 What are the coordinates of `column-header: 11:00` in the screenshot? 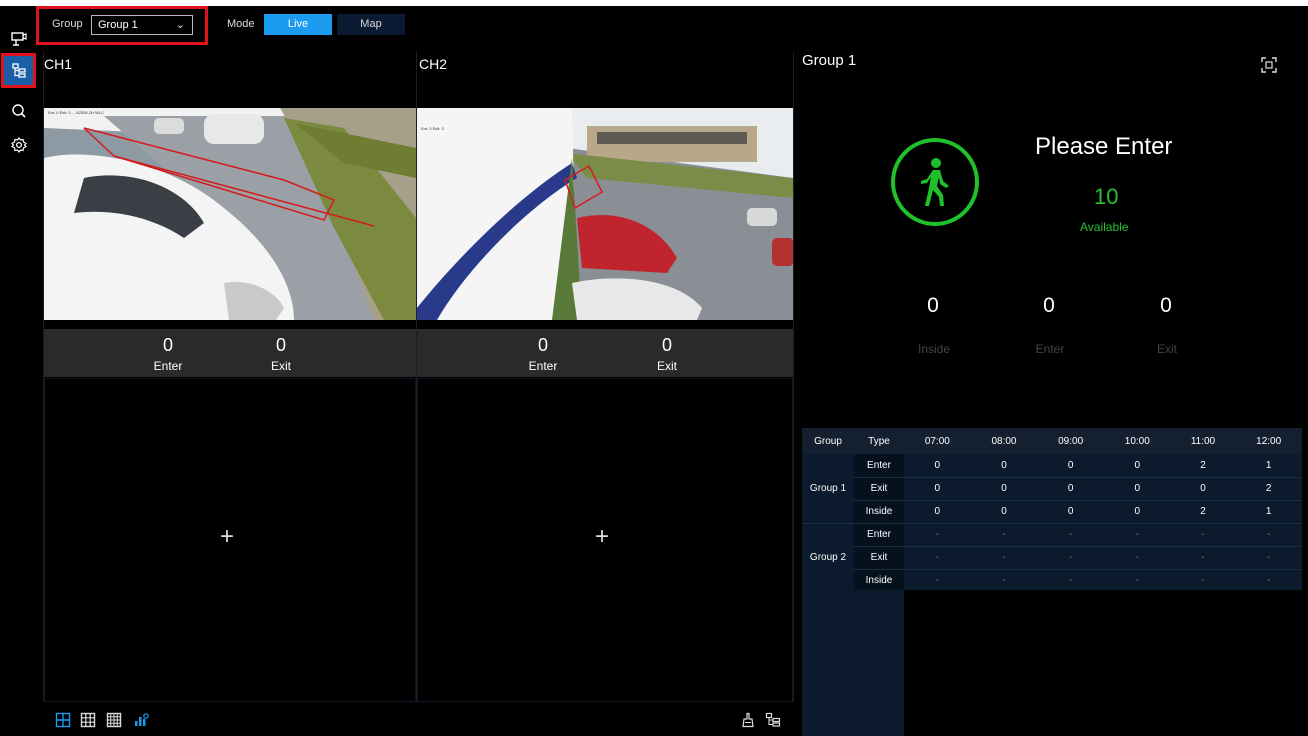 It's located at (1203, 441).